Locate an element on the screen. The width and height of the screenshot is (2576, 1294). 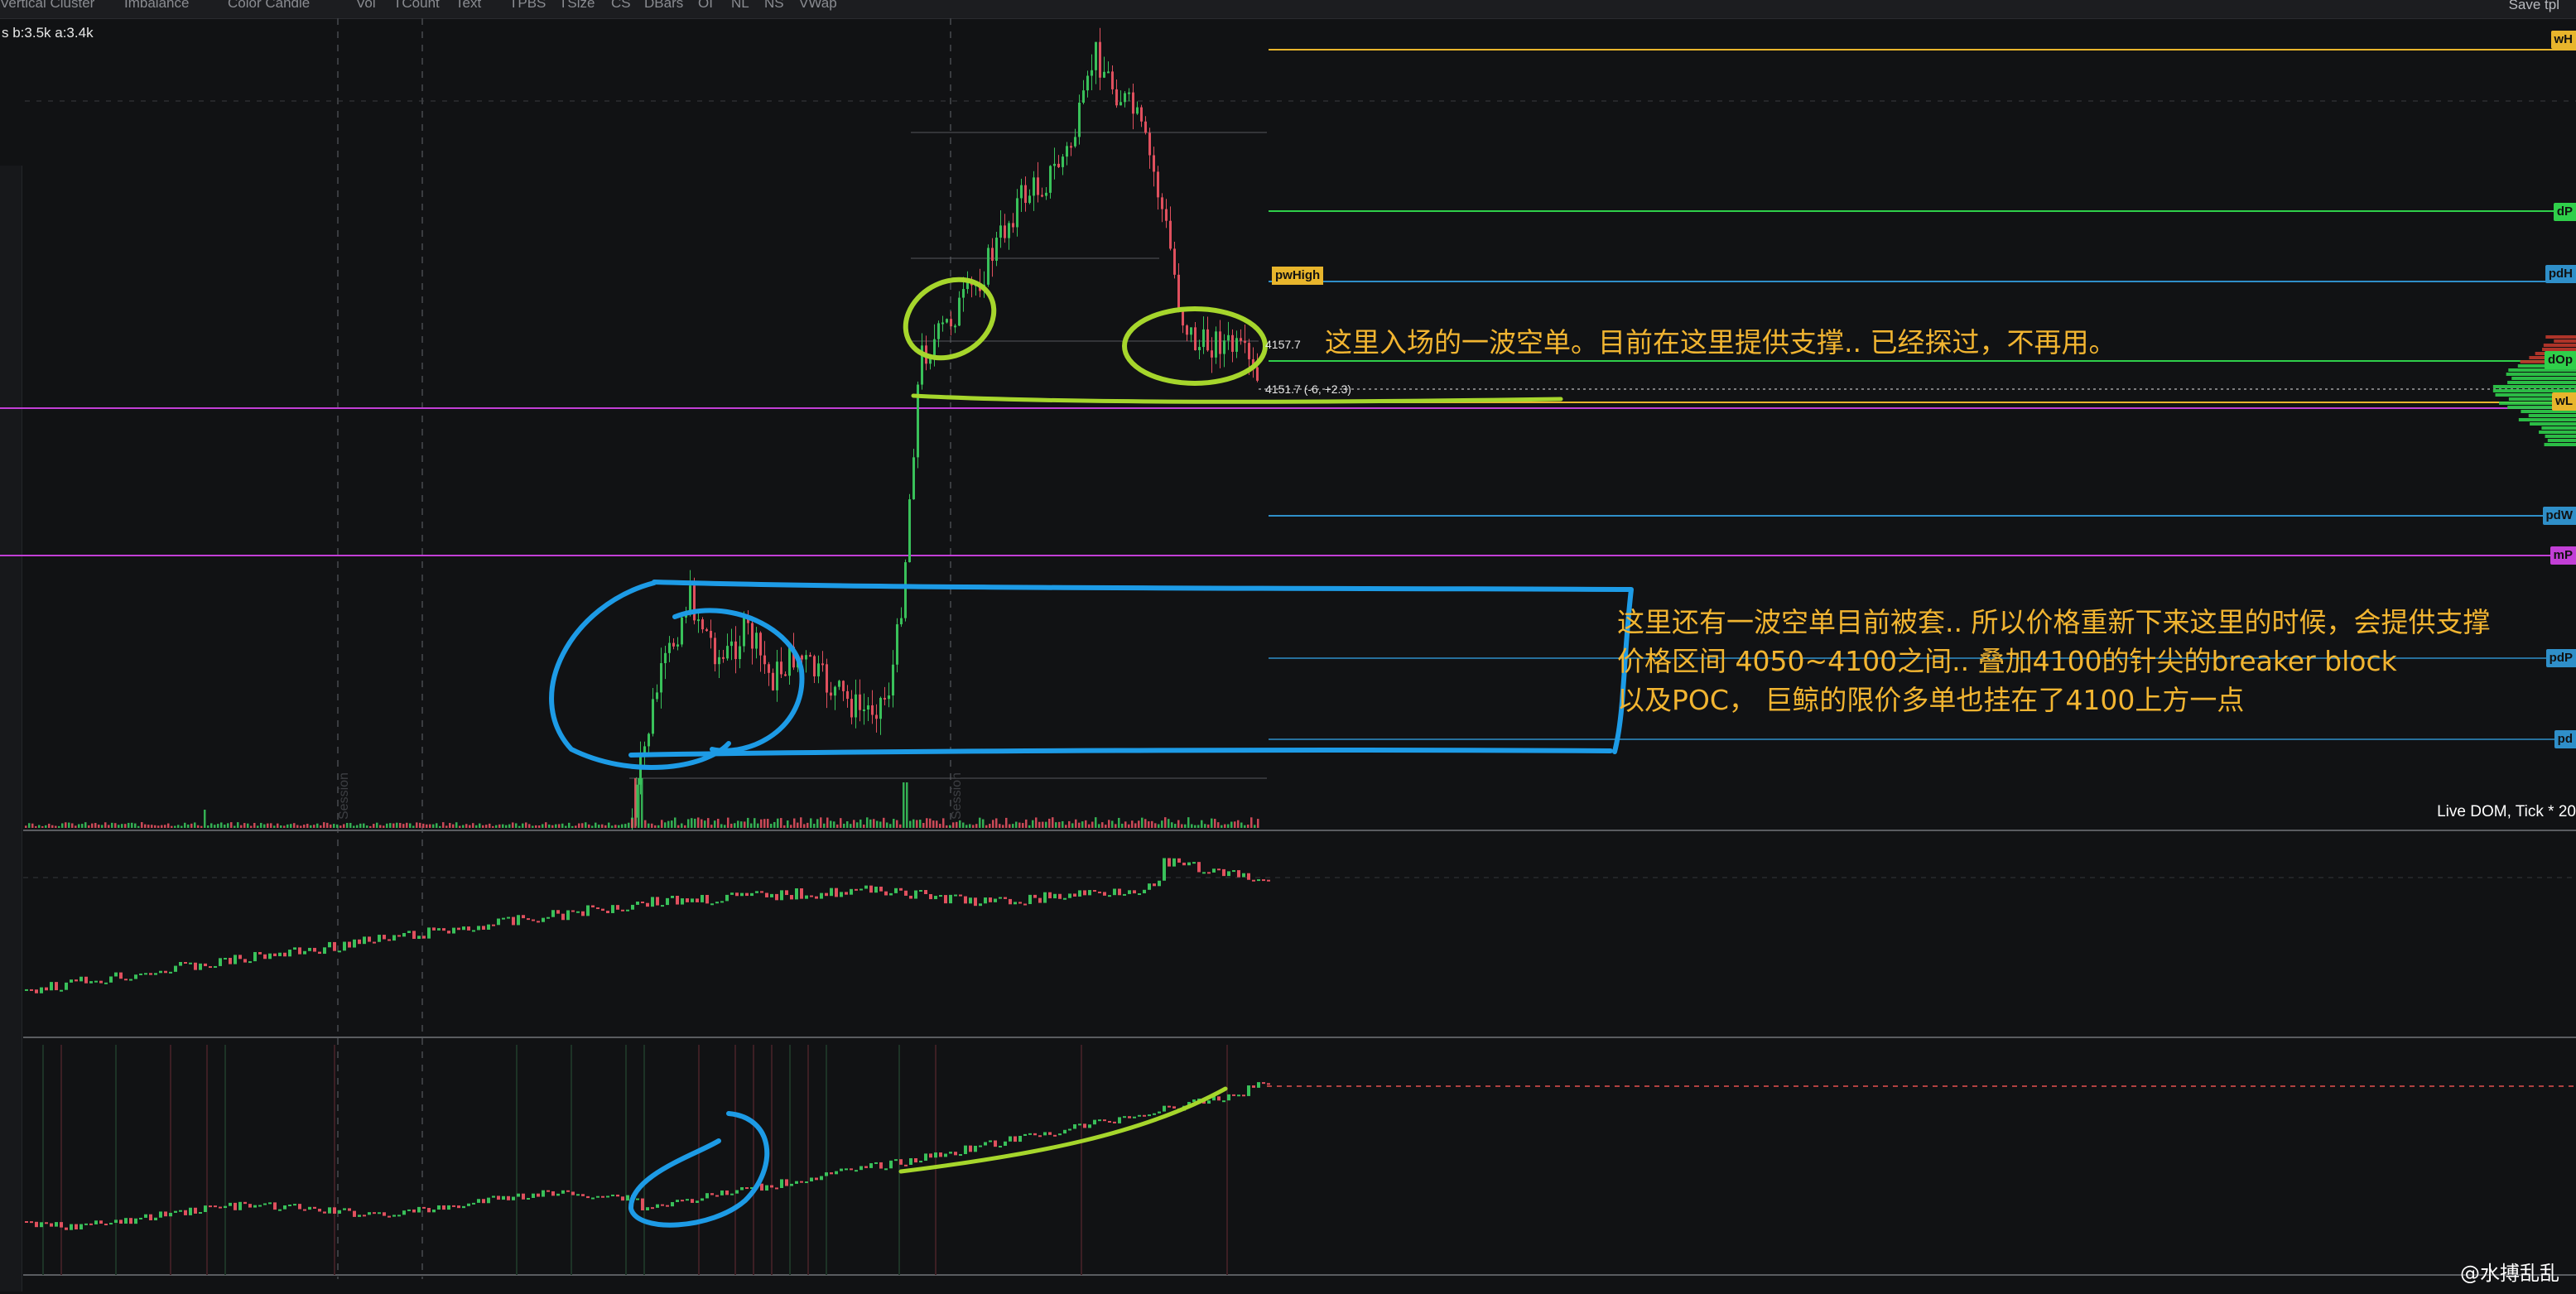
volume-bars is located at coordinates (642, 803).